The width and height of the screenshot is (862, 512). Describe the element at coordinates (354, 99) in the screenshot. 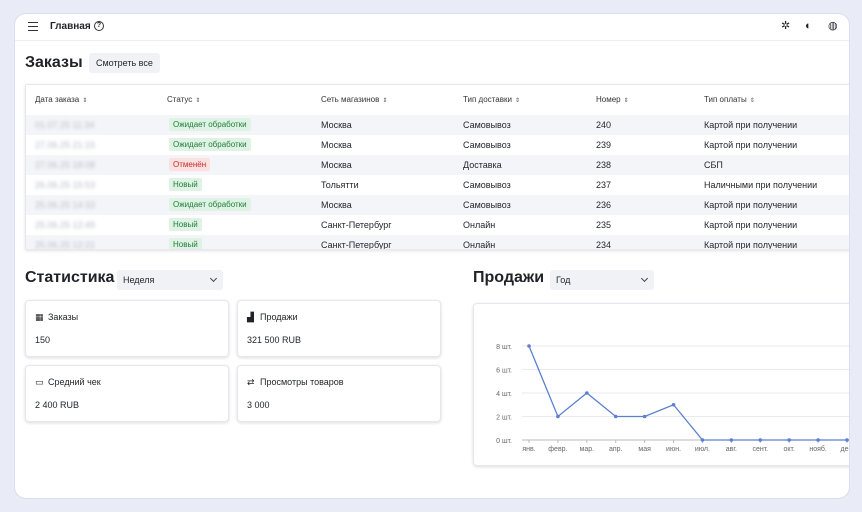

I see `column-header-store: Сеть магазинов ⇕` at that location.